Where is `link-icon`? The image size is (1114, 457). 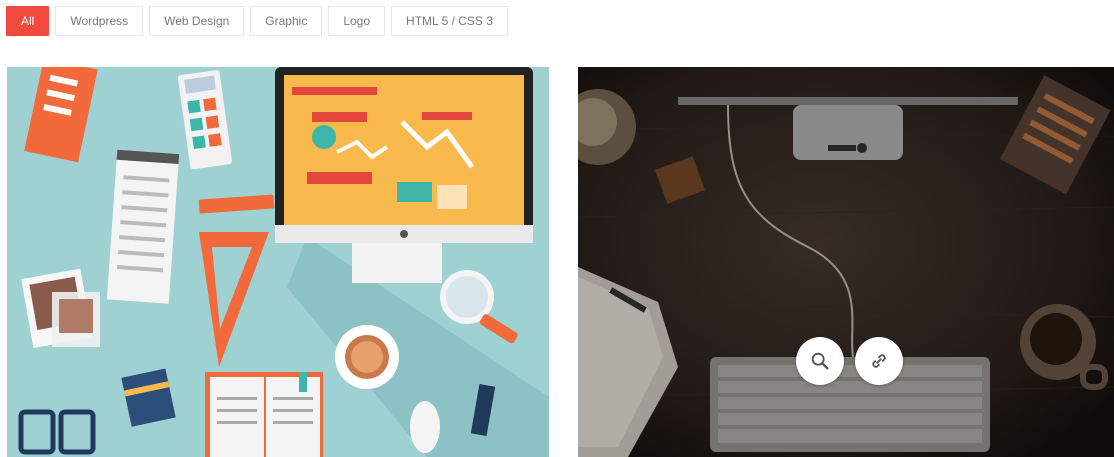
link-icon is located at coordinates (879, 361).